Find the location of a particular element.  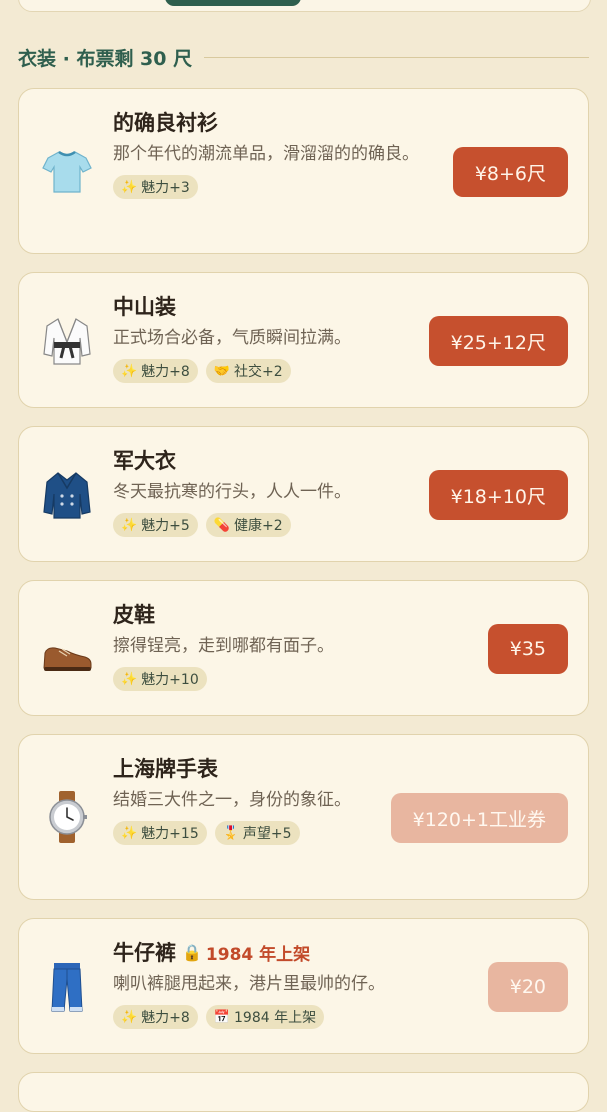

item-card-suit: 中山装 正式场合必备，气质瞬间拉满。 ✨ 魅力+8 🤝 社交+2 ¥25+12尺 is located at coordinates (303, 340).